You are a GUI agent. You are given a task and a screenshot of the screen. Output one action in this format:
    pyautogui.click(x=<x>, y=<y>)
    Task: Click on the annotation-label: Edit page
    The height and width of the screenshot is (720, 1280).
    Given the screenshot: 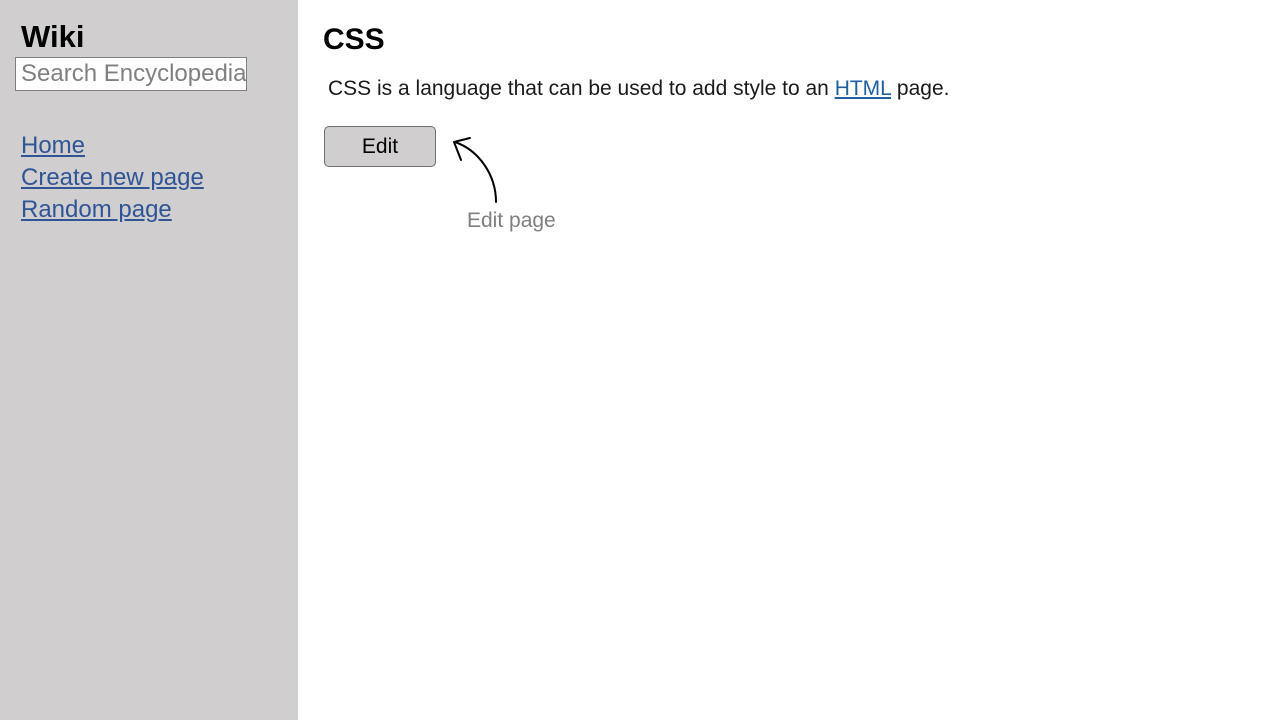 What is the action you would take?
    pyautogui.click(x=511, y=220)
    